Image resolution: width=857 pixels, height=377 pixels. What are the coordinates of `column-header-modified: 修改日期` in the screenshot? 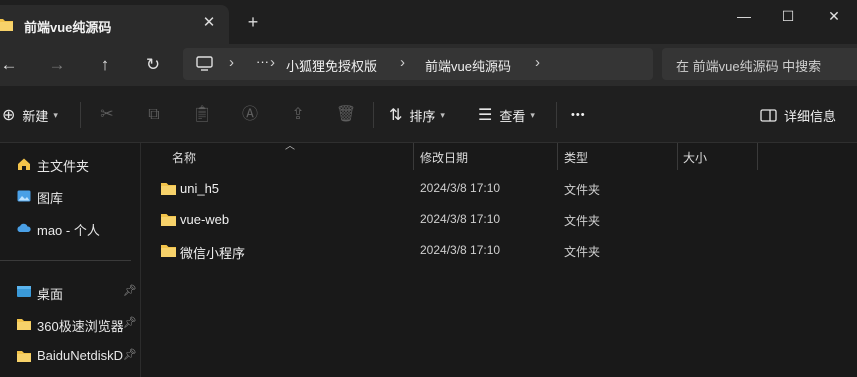 It's located at (444, 157).